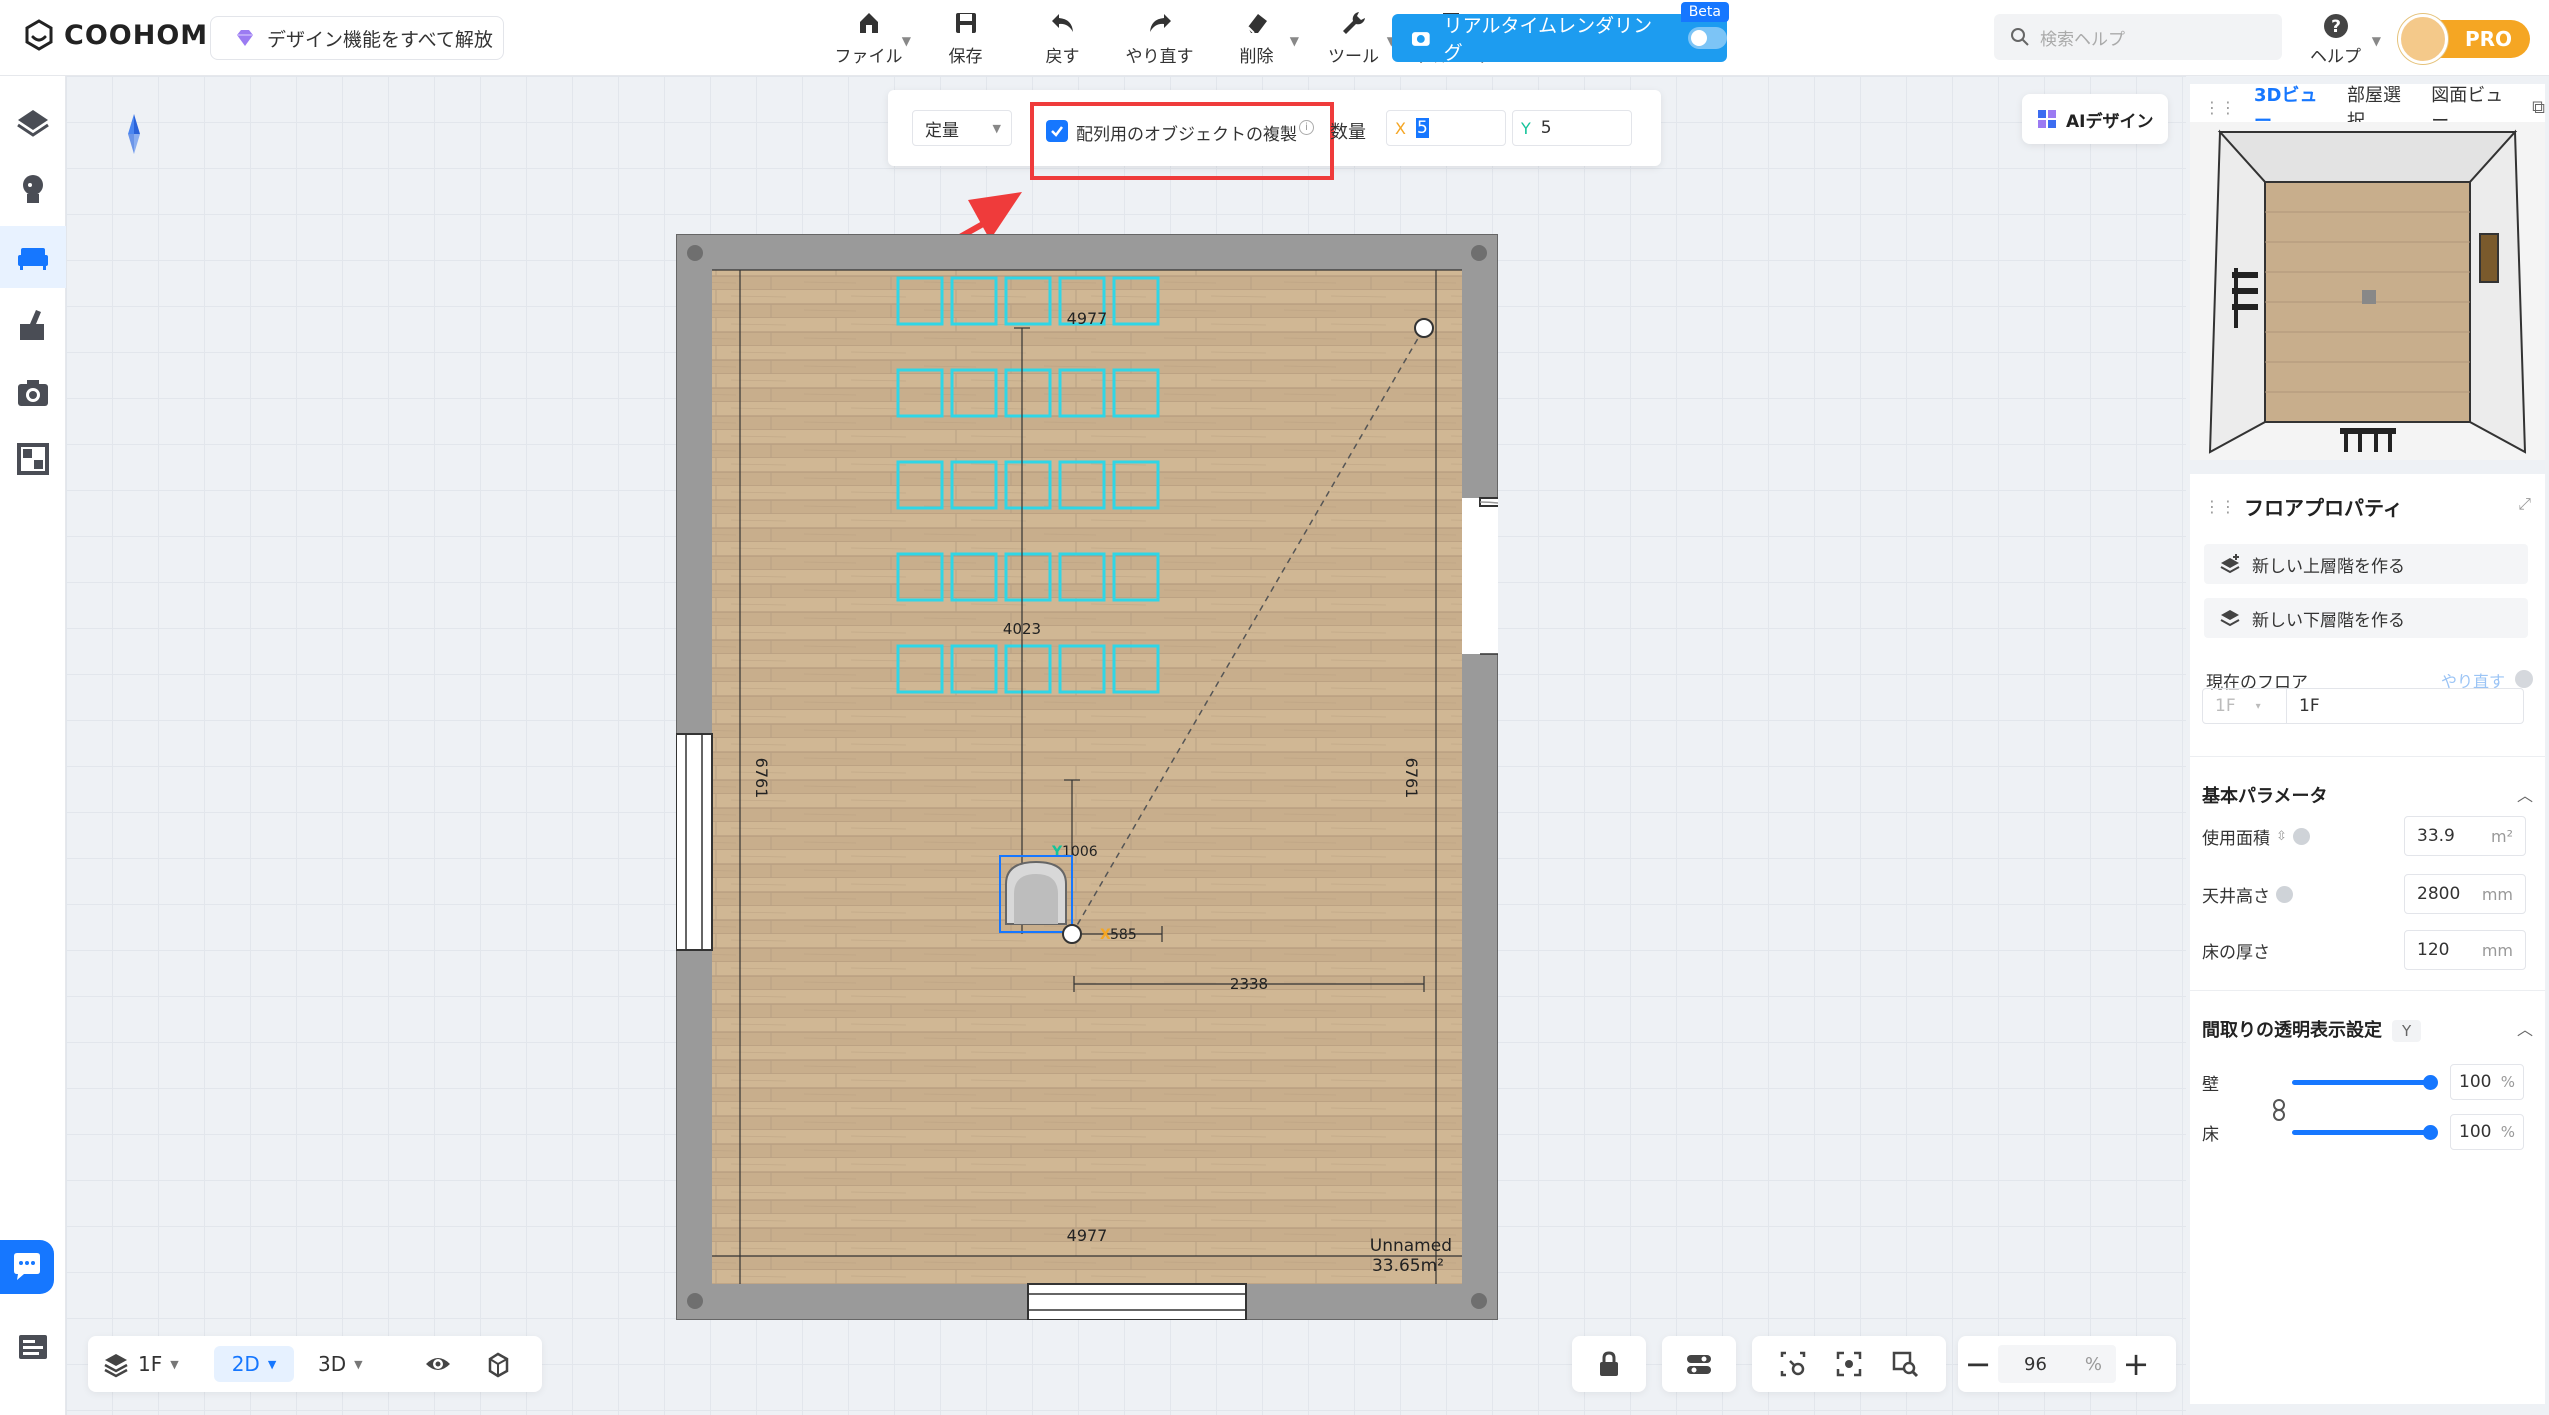 This screenshot has height=1415, width=2549. Describe the element at coordinates (761, 778) in the screenshot. I see `dimension-left: 6761` at that location.